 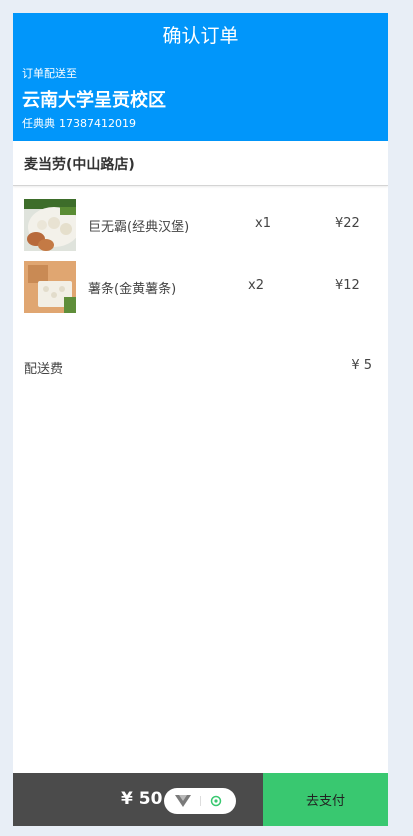 I want to click on contact-info: 任典典 17387412019, so click(x=81, y=124).